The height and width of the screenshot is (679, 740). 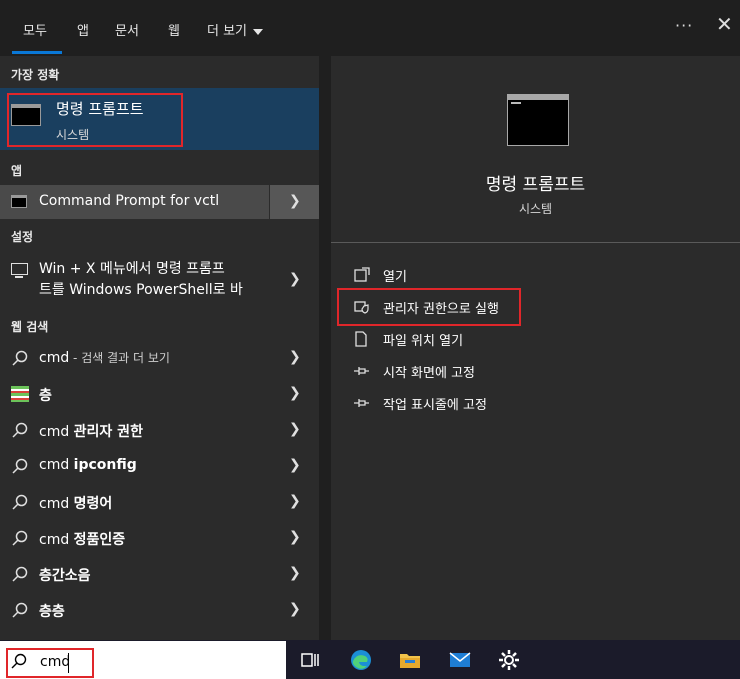 What do you see at coordinates (127, 29) in the screenshot?
I see `tab-documents: 문서` at bounding box center [127, 29].